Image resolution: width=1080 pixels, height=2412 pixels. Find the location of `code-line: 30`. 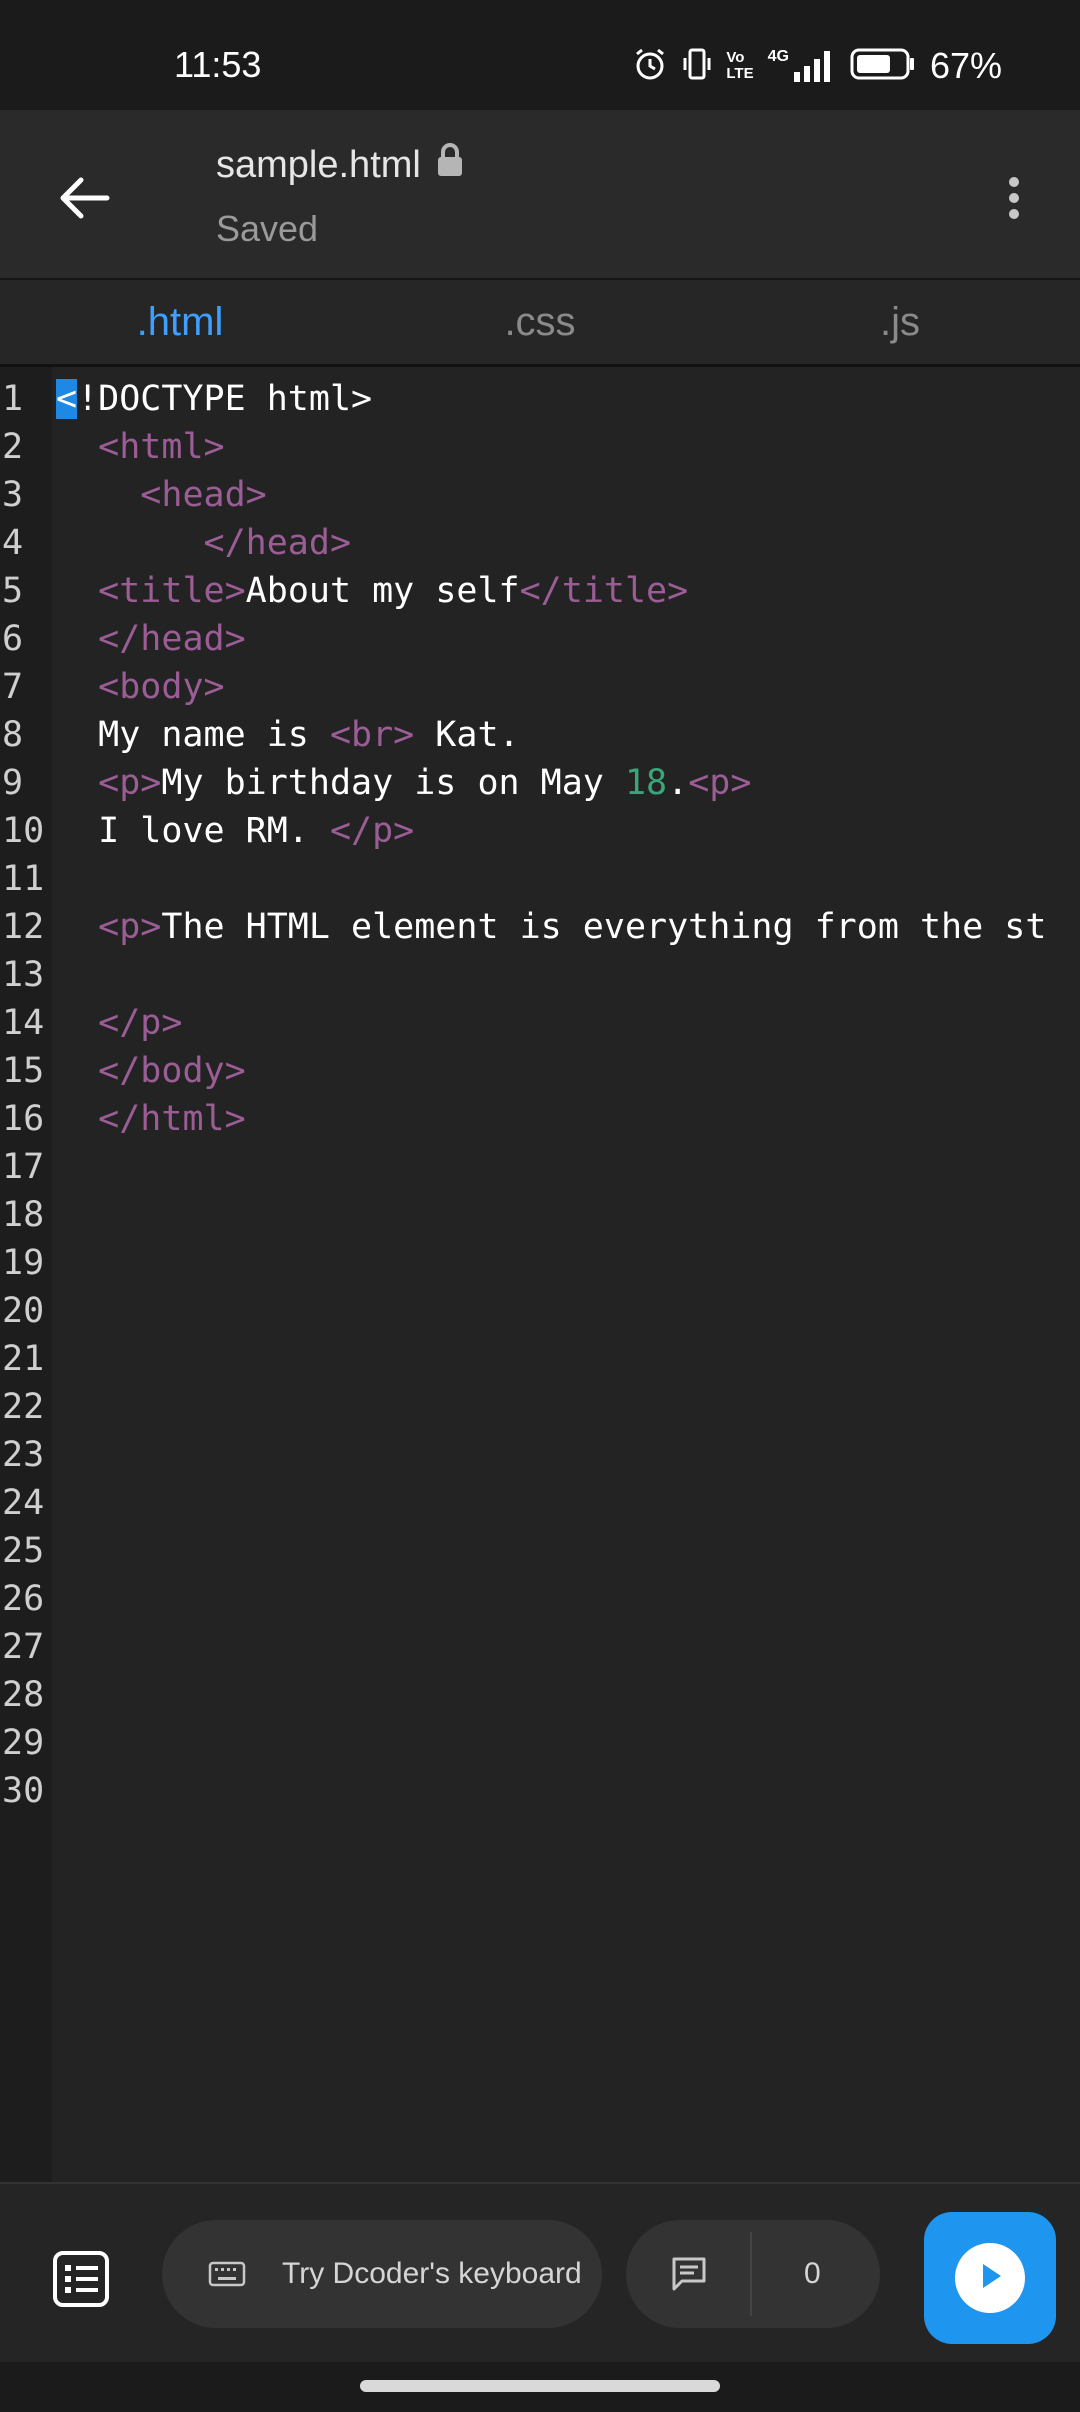

code-line: 30 is located at coordinates (540, 1791).